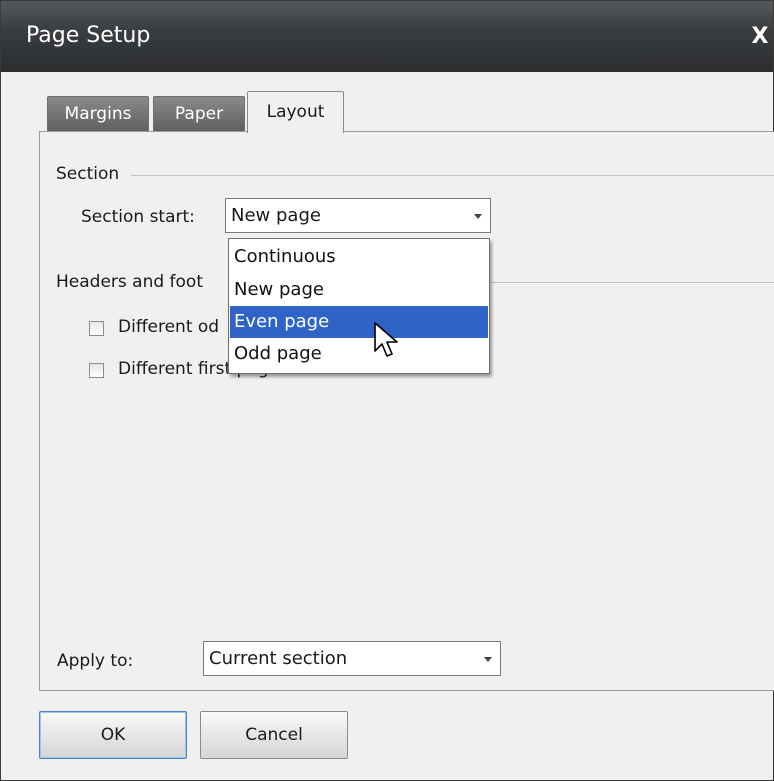  Describe the element at coordinates (352, 658) in the screenshot. I see `apply-to-select: Current section` at that location.